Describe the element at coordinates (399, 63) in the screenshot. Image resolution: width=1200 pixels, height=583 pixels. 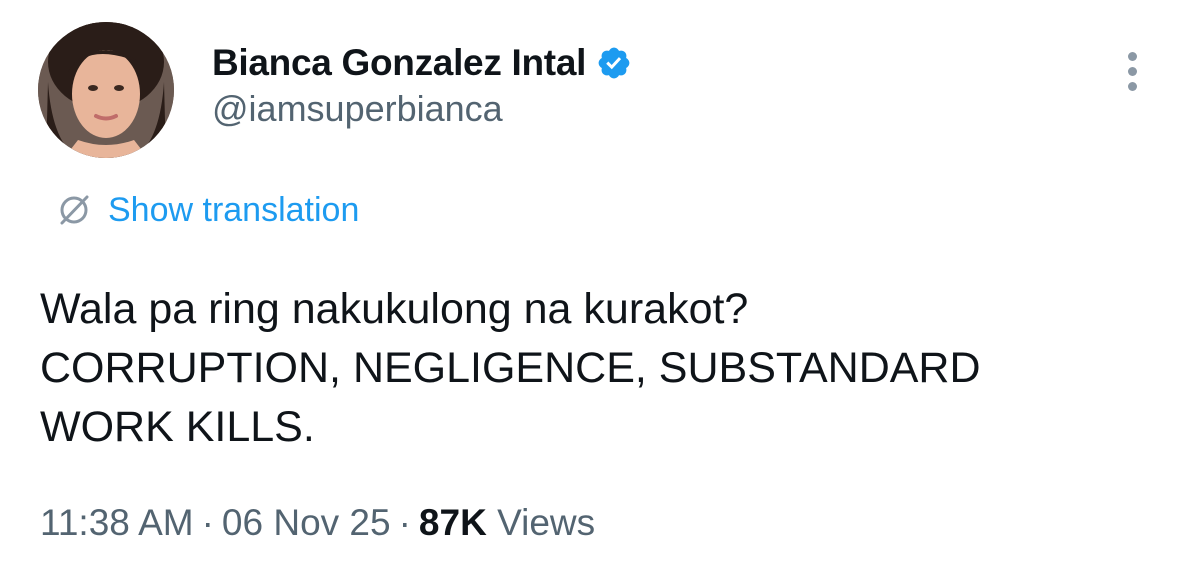
I see `author-name: Bianca Gonzalez Intal` at that location.